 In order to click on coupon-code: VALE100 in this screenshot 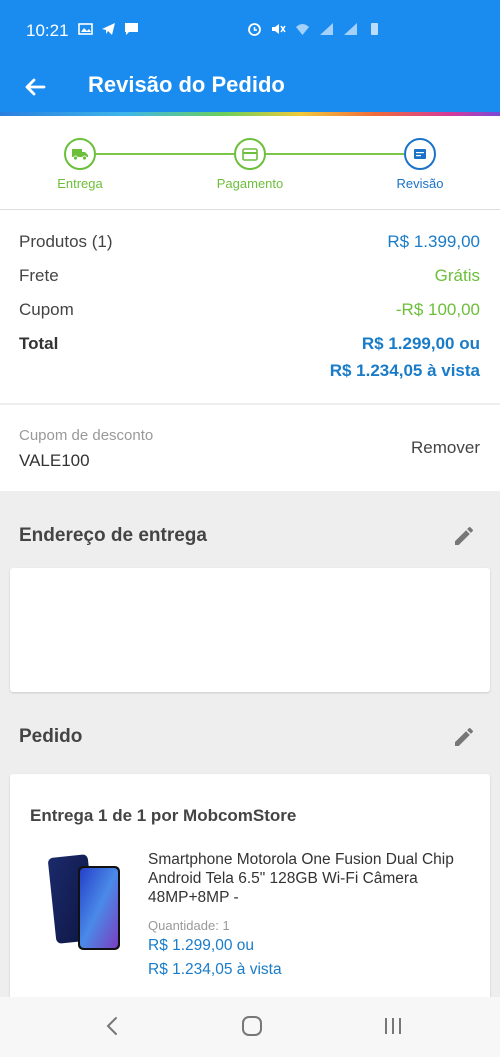, I will do `click(54, 460)`.